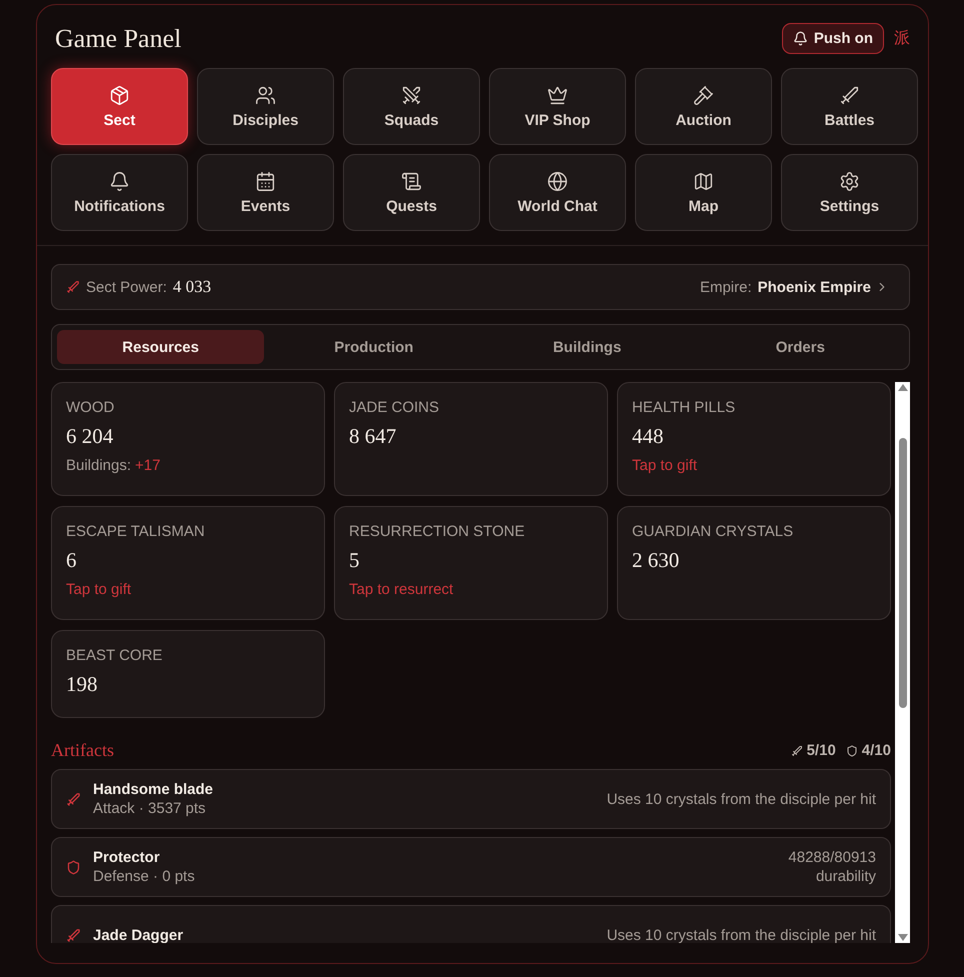 The image size is (964, 977). Describe the element at coordinates (82, 750) in the screenshot. I see `section-title: Artifacts` at that location.